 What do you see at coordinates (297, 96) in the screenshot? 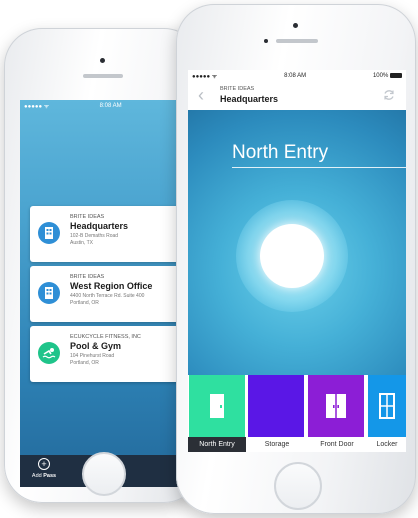
I see `navigation-bar: ‹ BRITE IDEAS Headquarters` at bounding box center [297, 96].